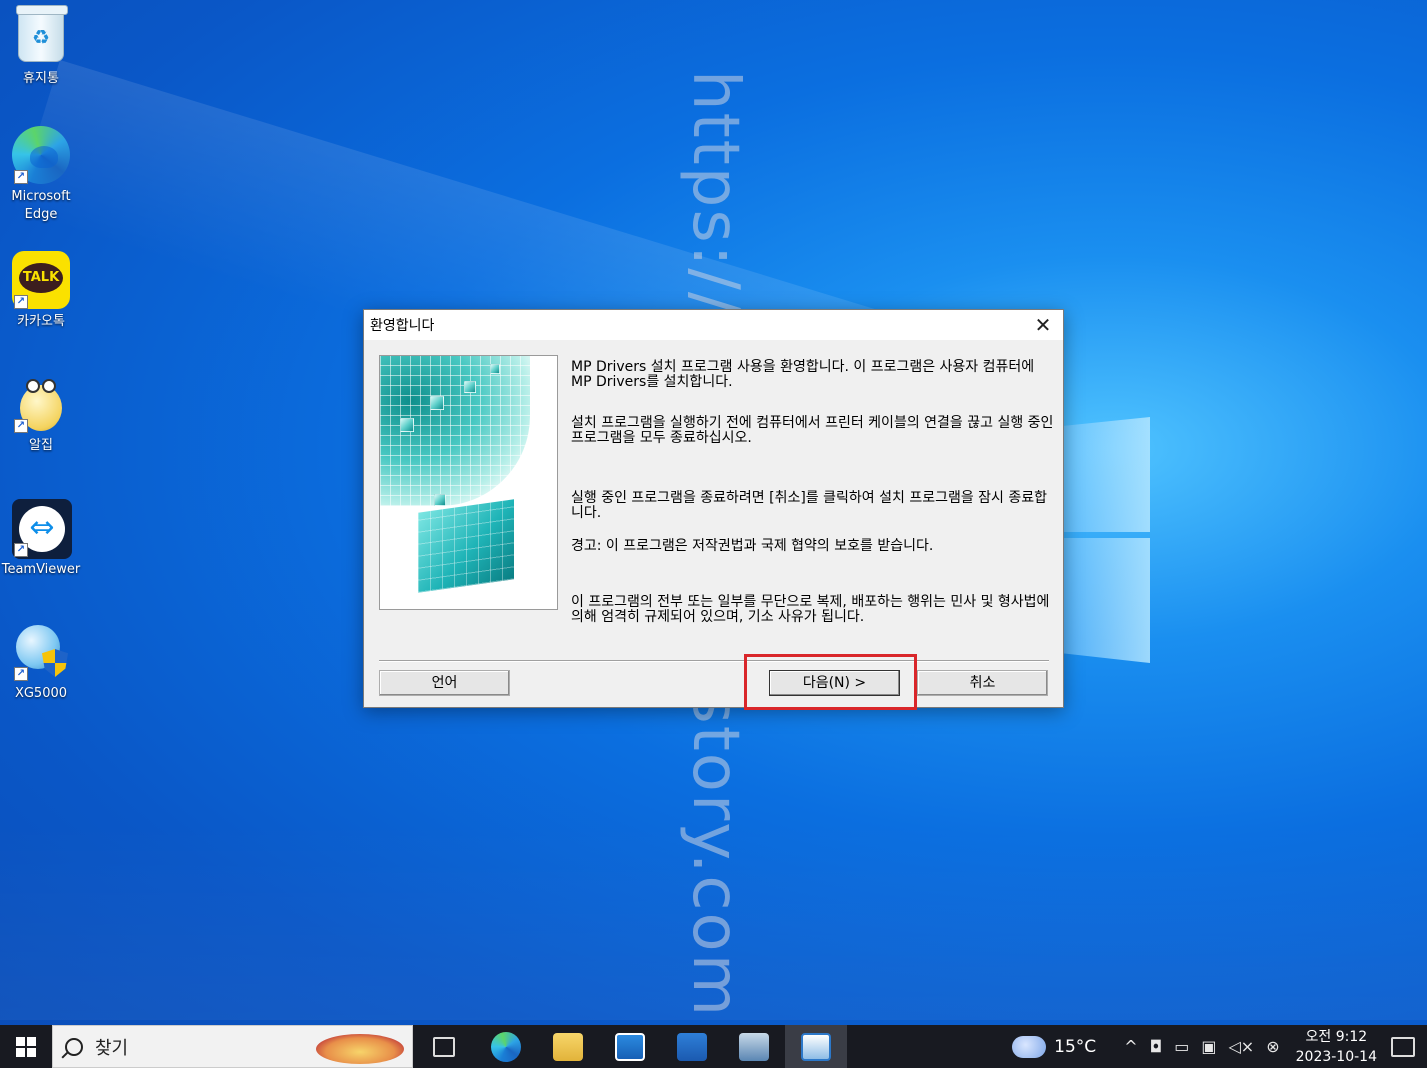 The height and width of the screenshot is (1068, 1427). Describe the element at coordinates (1336, 1036) in the screenshot. I see `clock-time: 오전 9:12` at that location.